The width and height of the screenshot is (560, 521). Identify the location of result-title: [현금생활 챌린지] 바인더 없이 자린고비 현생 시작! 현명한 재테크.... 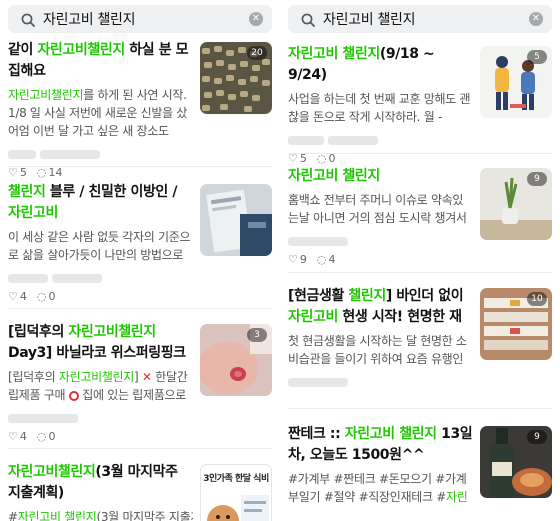
(380, 307).